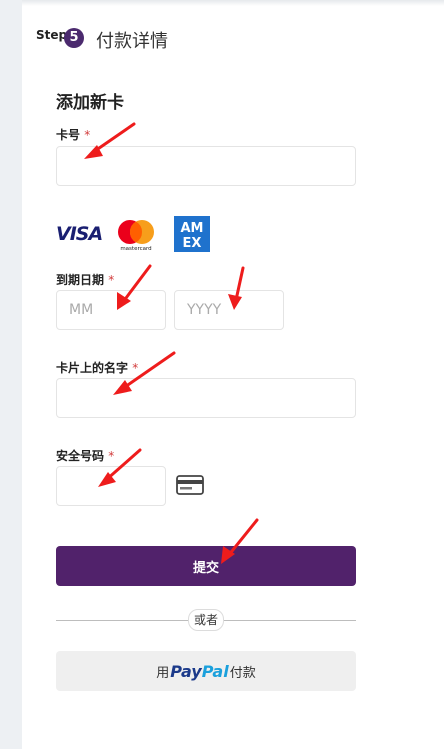 The height and width of the screenshot is (749, 444). Describe the element at coordinates (132, 41) in the screenshot. I see `step-title: 付款详情` at that location.